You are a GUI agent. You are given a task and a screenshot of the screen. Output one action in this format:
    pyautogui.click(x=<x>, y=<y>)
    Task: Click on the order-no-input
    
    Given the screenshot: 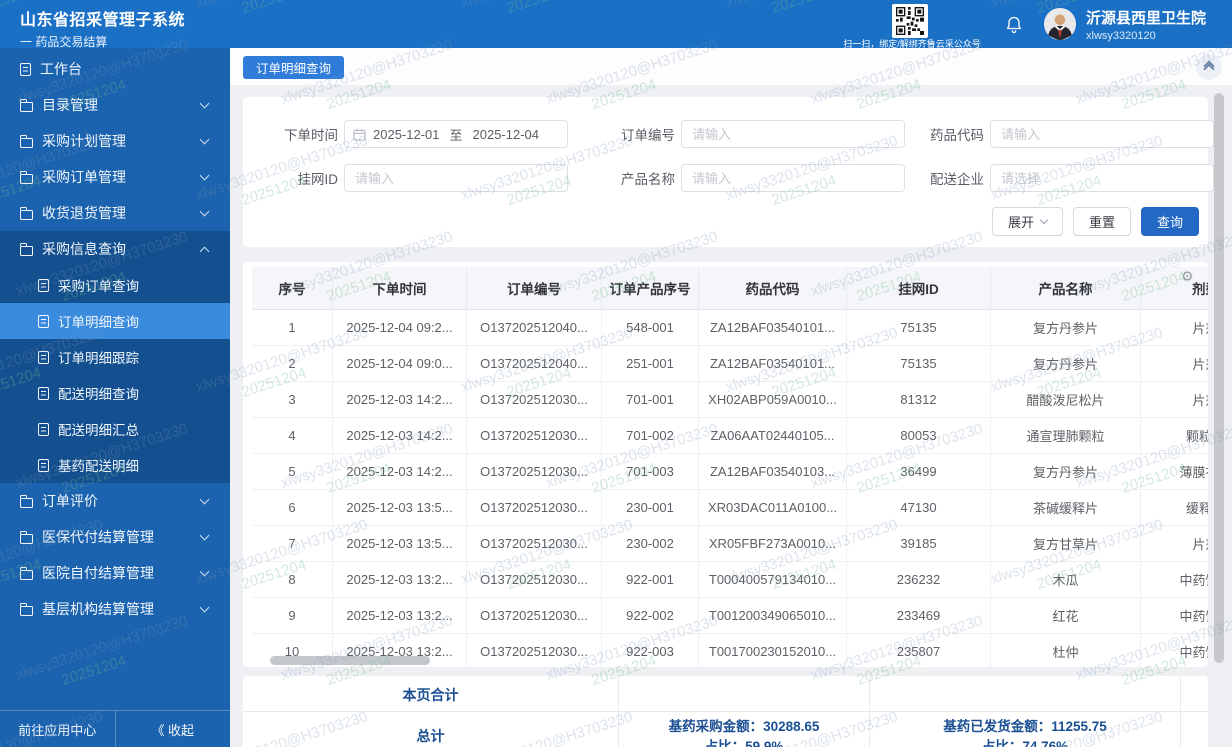 What is the action you would take?
    pyautogui.click(x=793, y=134)
    